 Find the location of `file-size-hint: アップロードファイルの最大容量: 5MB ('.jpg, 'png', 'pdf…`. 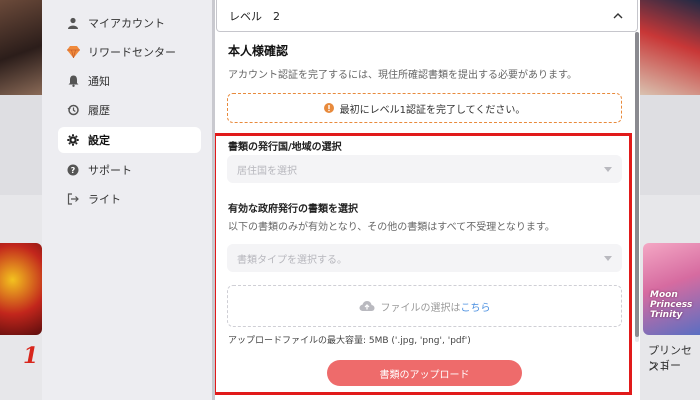

file-size-hint: アップロードファイルの最大容量: 5MB ('.jpg, 'png', 'pdf… is located at coordinates (349, 341).